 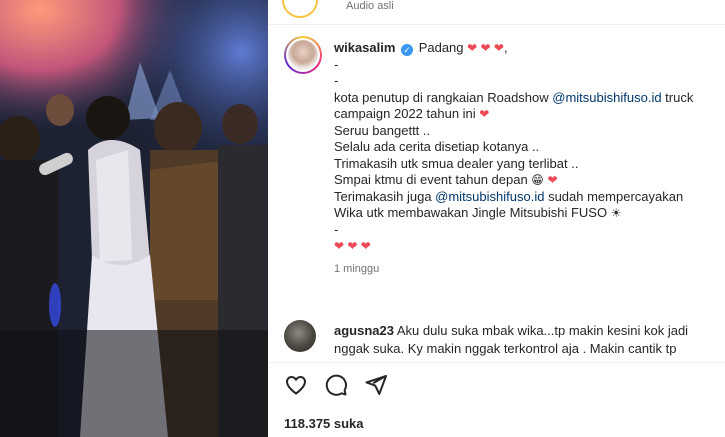 I want to click on likes-count: 118.375 suka, so click(x=324, y=423).